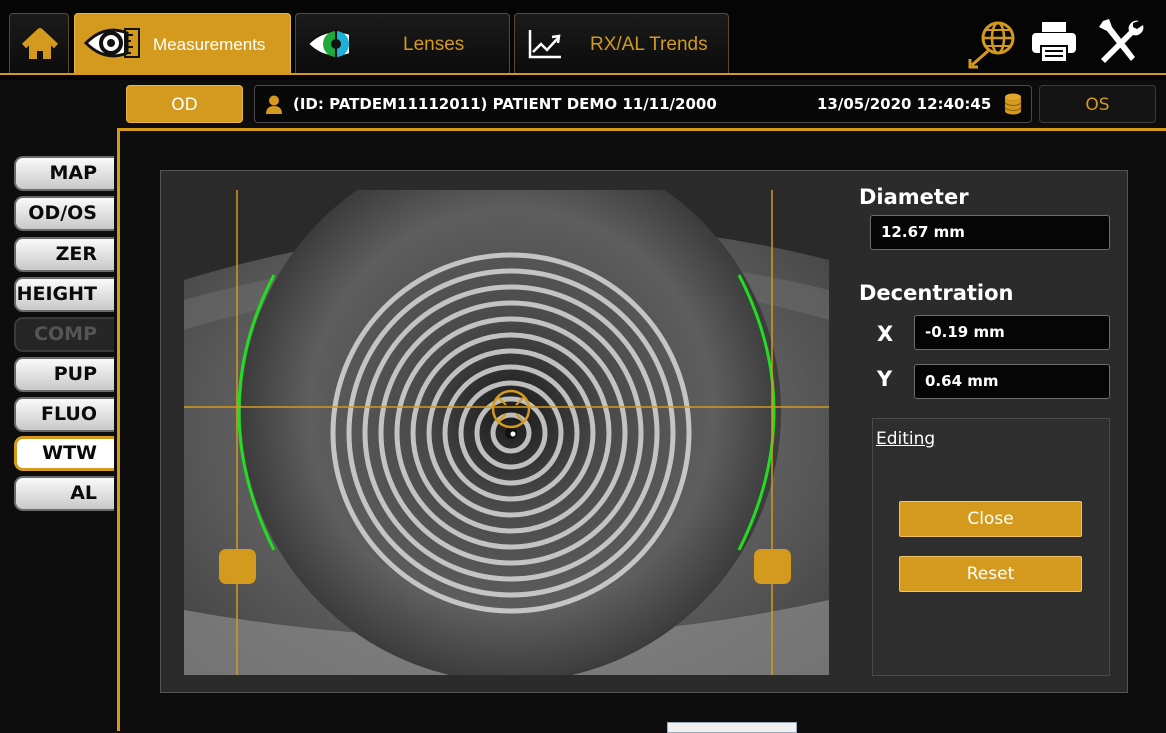 The image size is (1166, 733). What do you see at coordinates (64, 254) in the screenshot?
I see `sidenav-zer: ZER` at bounding box center [64, 254].